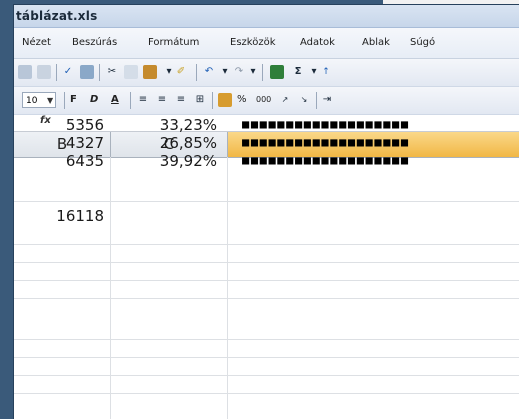  I want to click on thousands-button: 000, so click(263, 99).